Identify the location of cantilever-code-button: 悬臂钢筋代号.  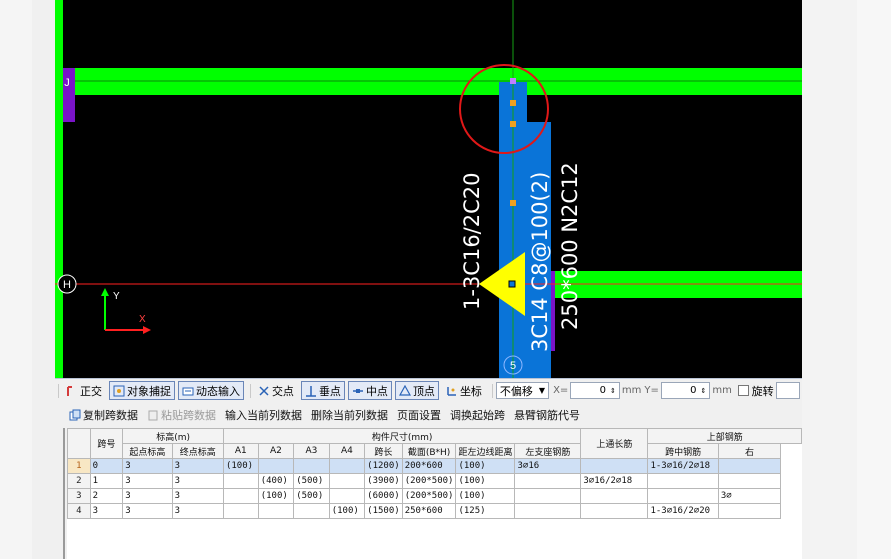
(547, 415).